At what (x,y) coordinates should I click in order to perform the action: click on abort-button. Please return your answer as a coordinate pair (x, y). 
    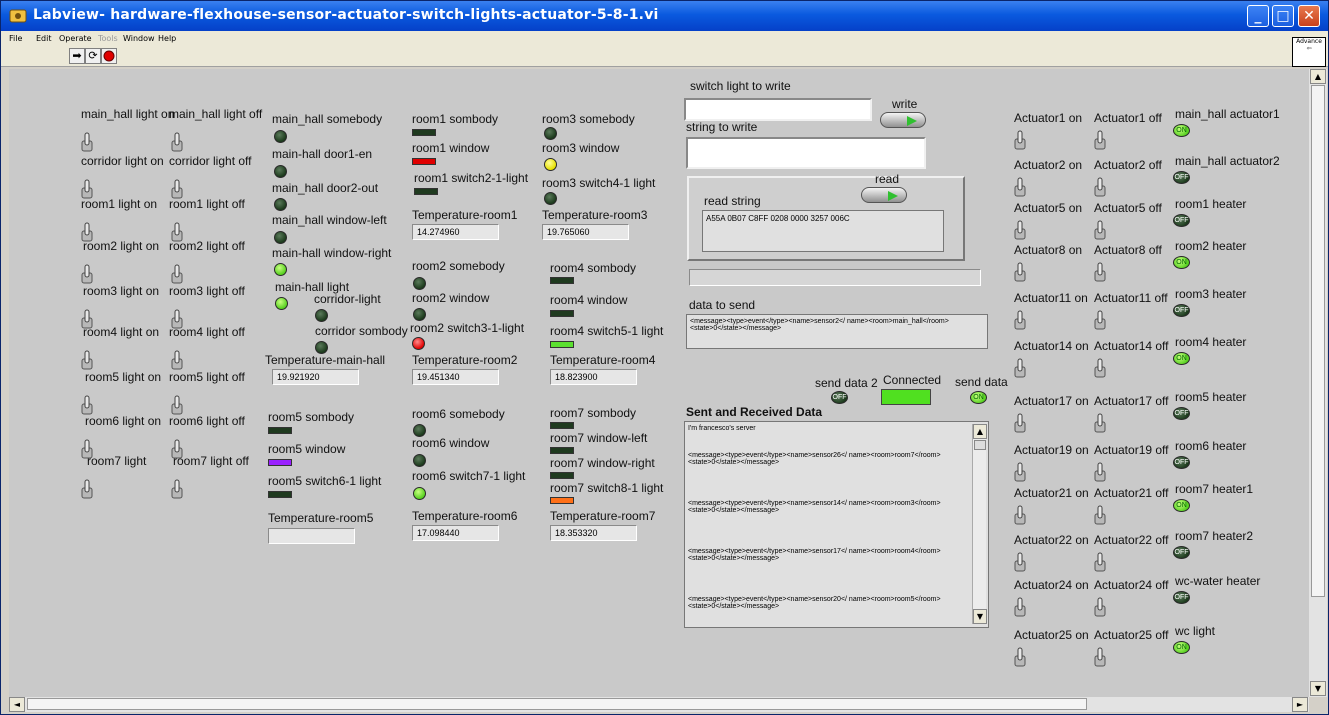
    Looking at the image, I should click on (109, 56).